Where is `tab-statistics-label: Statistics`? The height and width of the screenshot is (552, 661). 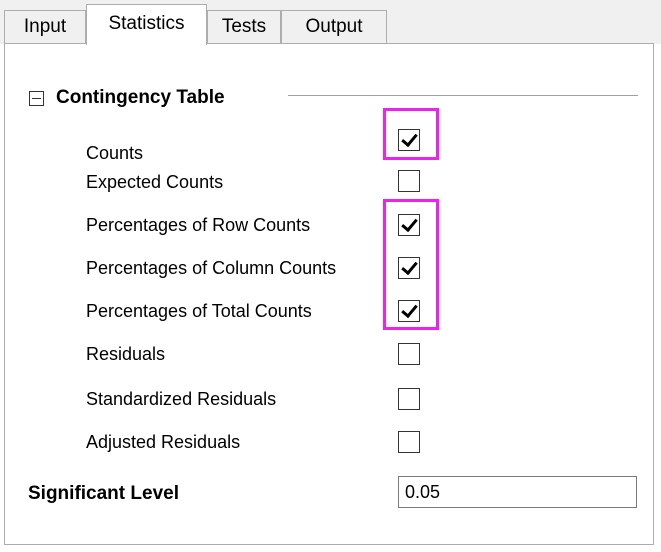
tab-statistics-label: Statistics is located at coordinates (146, 23).